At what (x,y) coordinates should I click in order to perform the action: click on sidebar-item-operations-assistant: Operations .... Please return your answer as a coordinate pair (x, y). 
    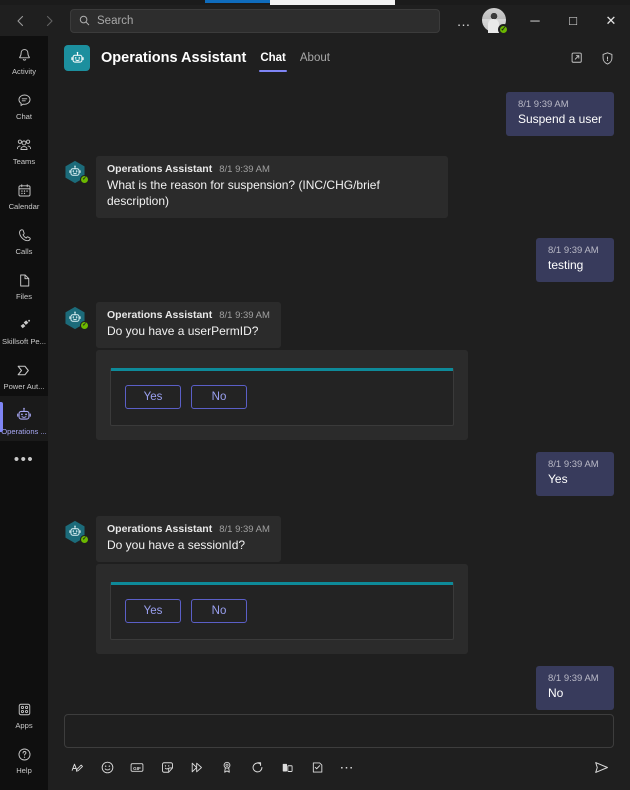
    Looking at the image, I should click on (24, 418).